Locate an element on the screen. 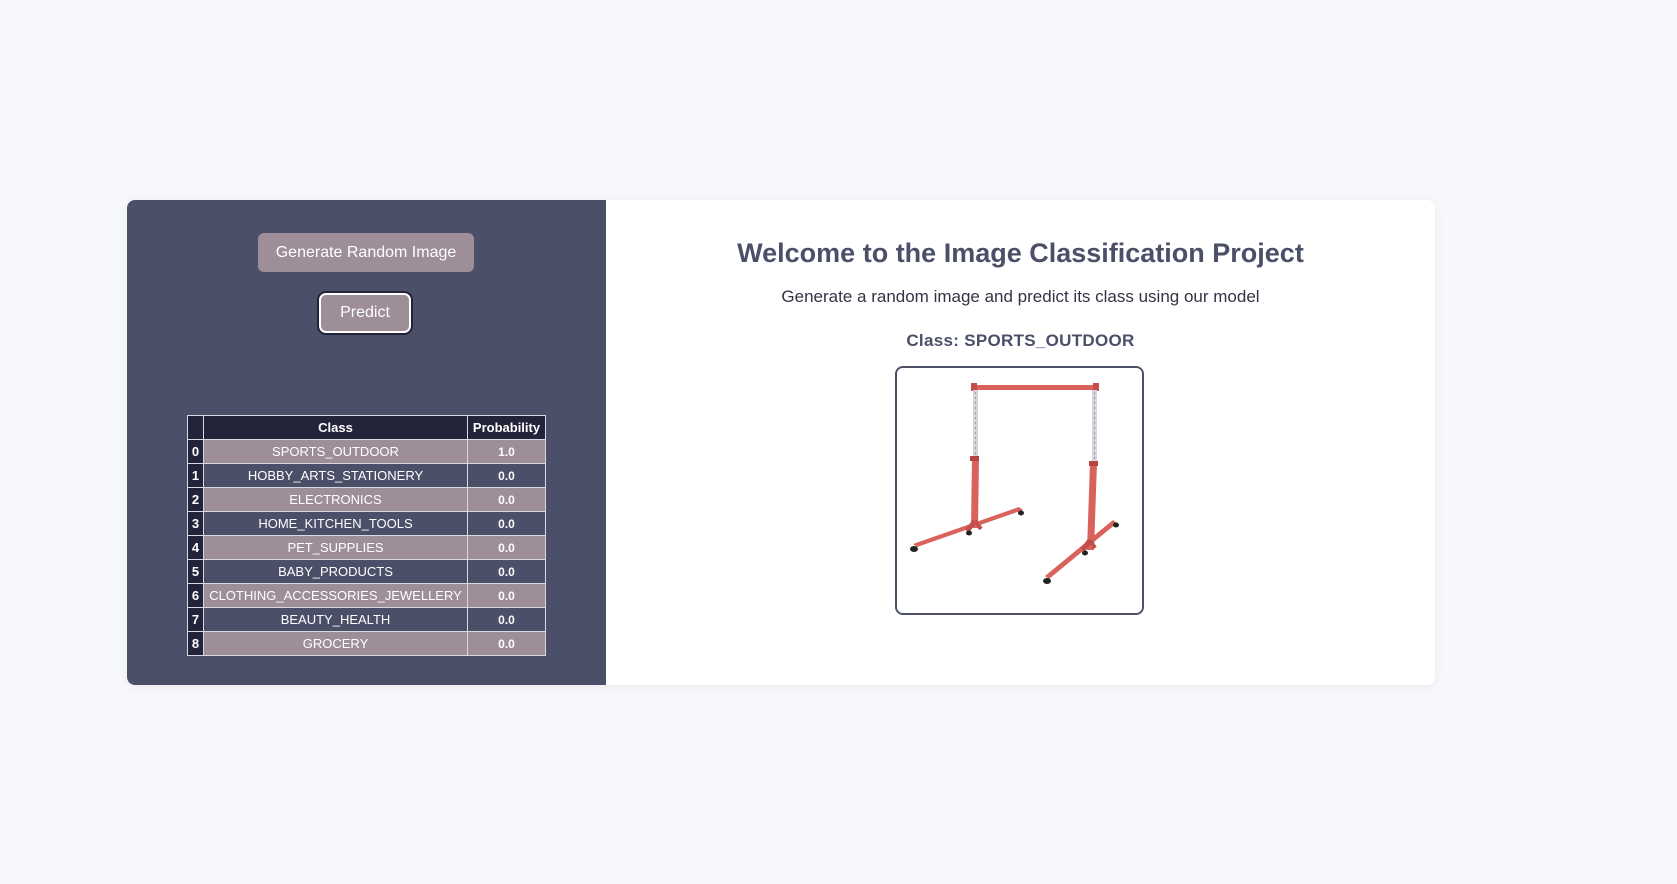 The width and height of the screenshot is (1677, 884). table-header-probability: Probability is located at coordinates (506, 427).